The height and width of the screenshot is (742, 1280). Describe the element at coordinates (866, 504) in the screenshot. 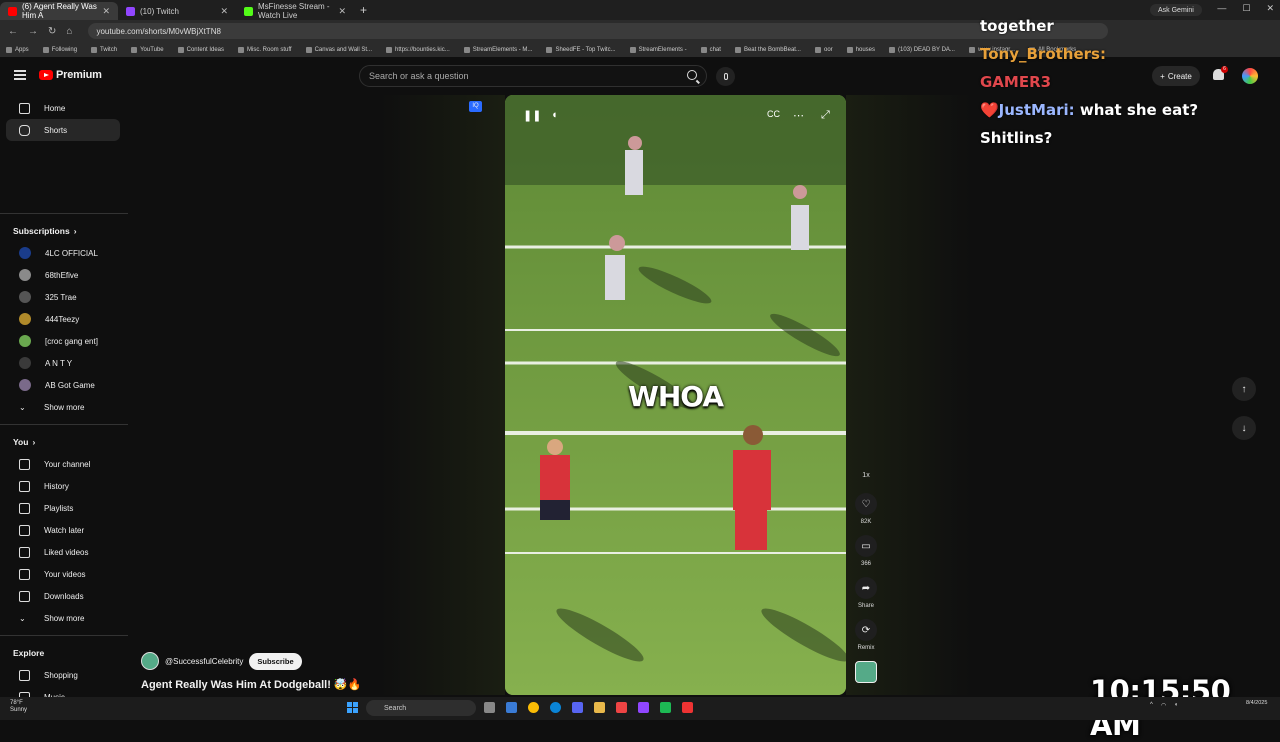

I see `like-button: ♡` at that location.